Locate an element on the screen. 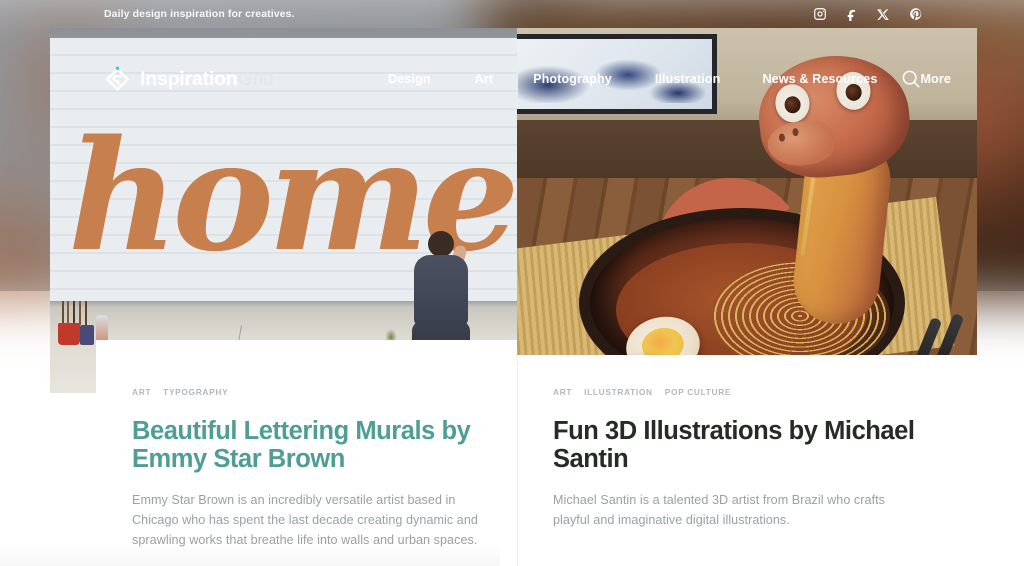 This screenshot has height=566, width=1024. nav-item-news-resources: News & Resources is located at coordinates (819, 79).